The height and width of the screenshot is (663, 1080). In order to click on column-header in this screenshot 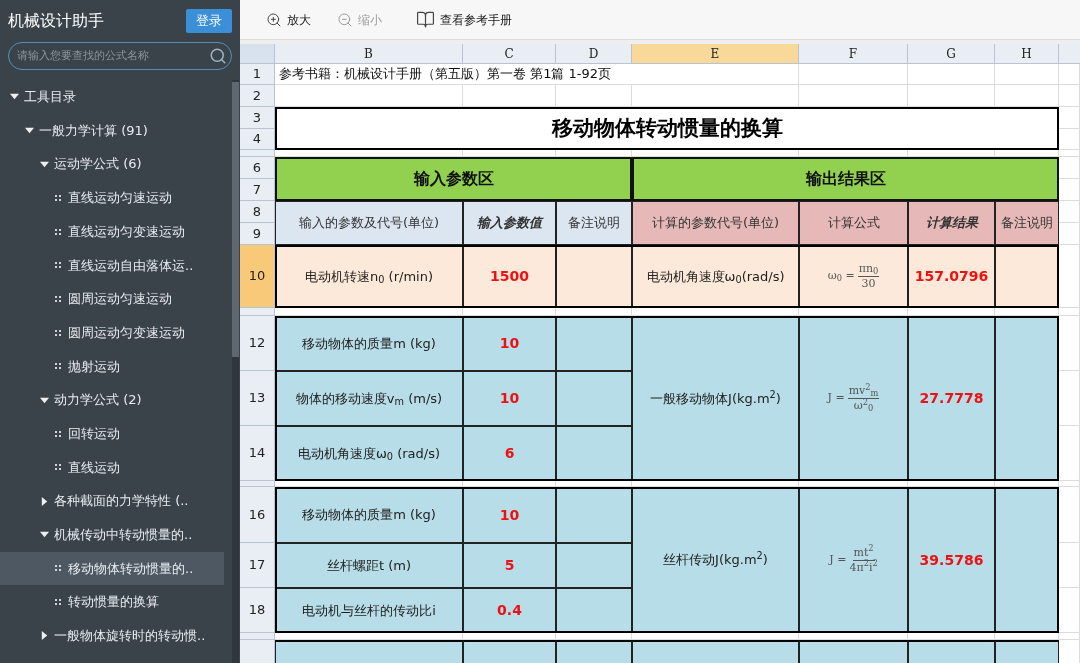, I will do `click(1069, 54)`.